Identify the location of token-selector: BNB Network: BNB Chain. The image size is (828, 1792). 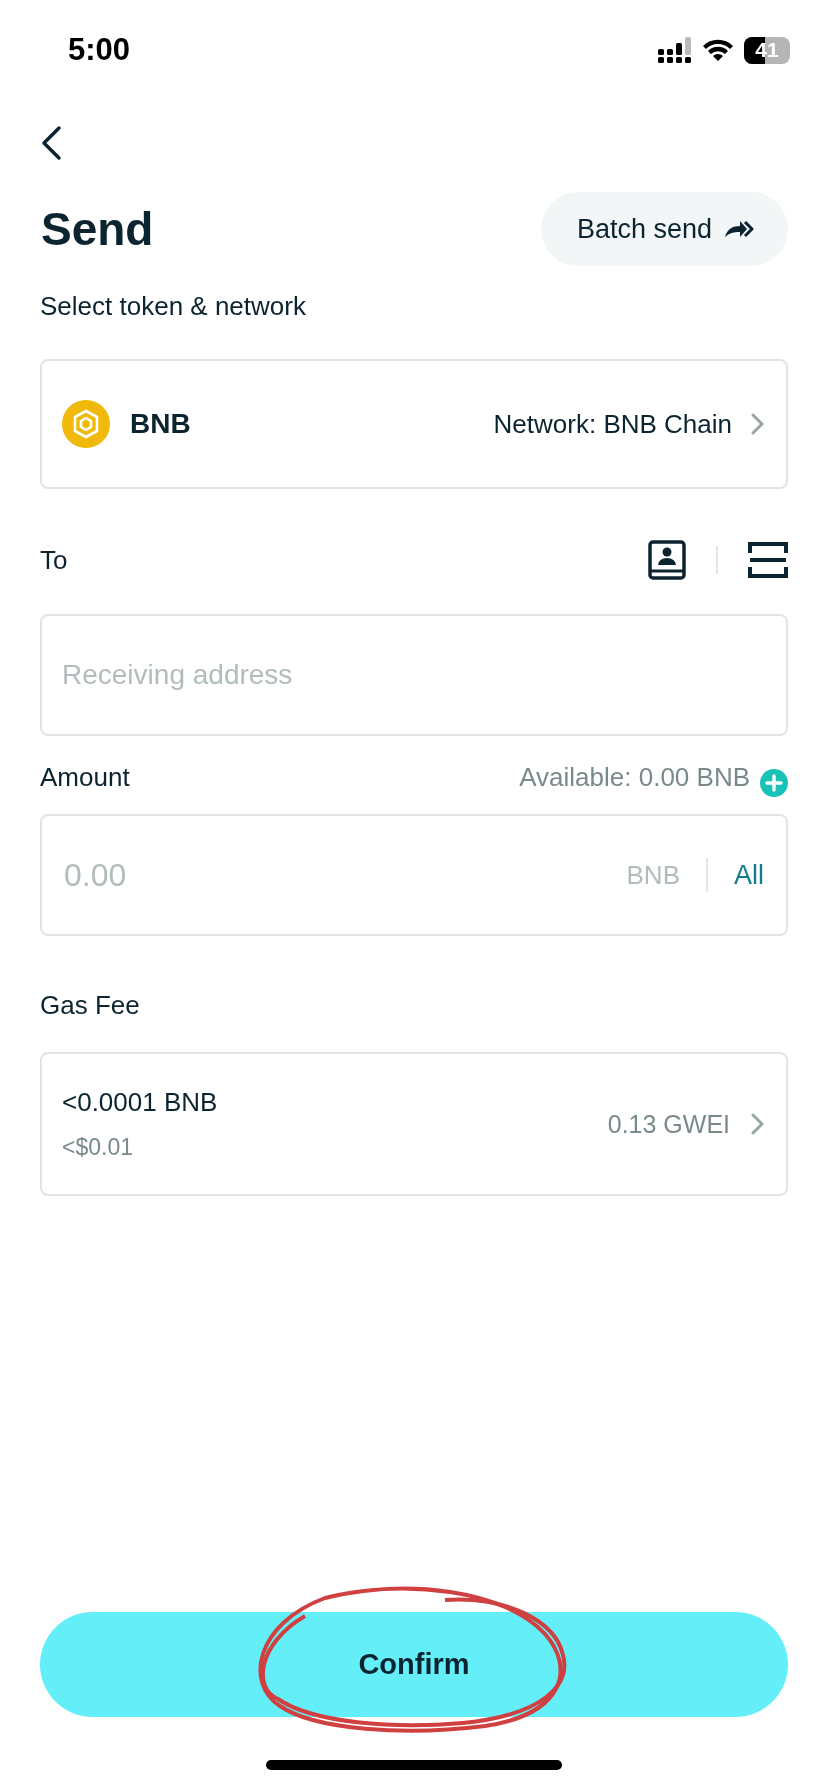
(414, 424).